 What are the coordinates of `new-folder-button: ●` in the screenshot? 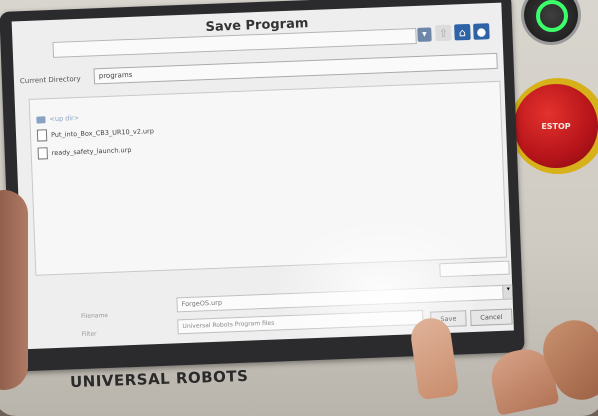 It's located at (481, 31).